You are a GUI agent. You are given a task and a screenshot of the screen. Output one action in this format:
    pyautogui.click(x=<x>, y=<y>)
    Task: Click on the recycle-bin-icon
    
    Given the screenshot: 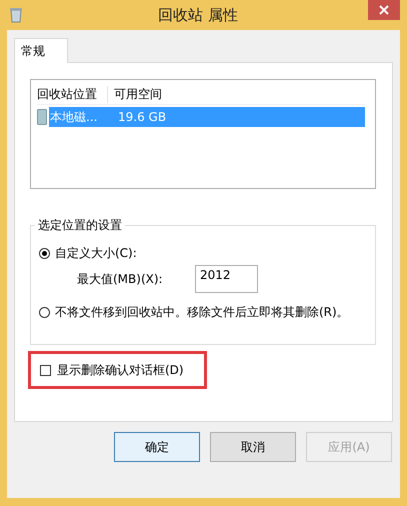 What is the action you would take?
    pyautogui.click(x=16, y=15)
    